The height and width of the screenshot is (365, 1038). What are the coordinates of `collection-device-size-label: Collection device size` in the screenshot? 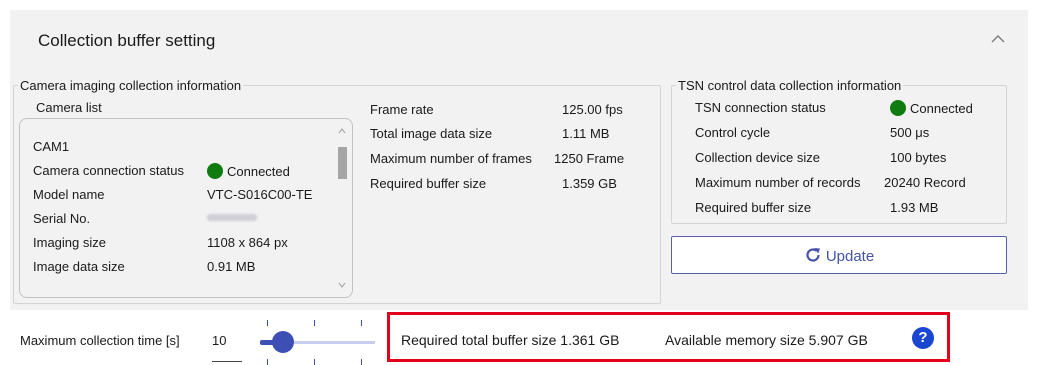 It's located at (758, 157).